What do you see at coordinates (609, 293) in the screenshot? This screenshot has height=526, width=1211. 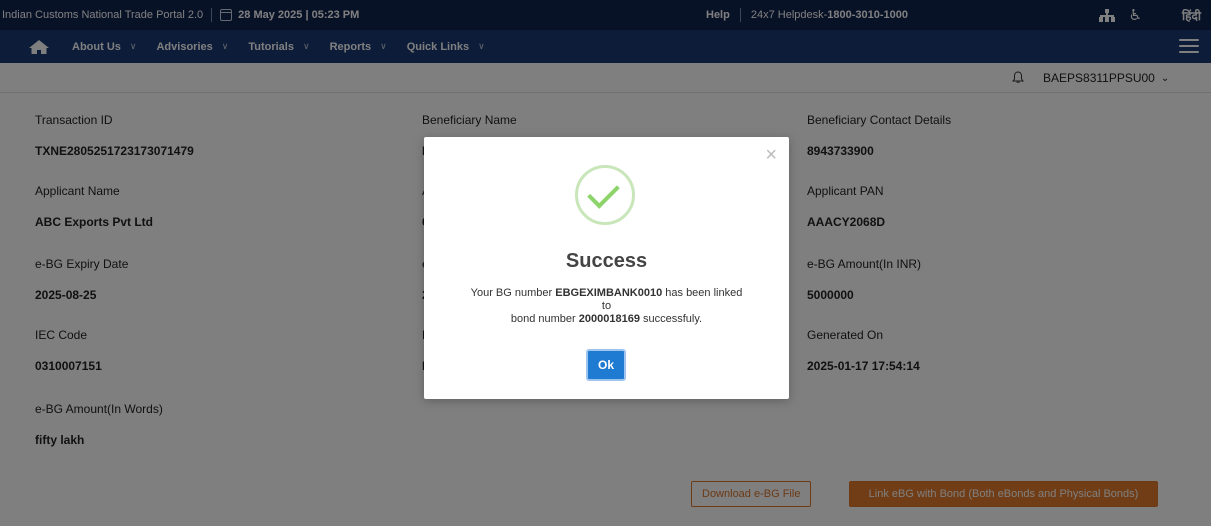 I see `bg-number: EBGEXIMBANK0010` at bounding box center [609, 293].